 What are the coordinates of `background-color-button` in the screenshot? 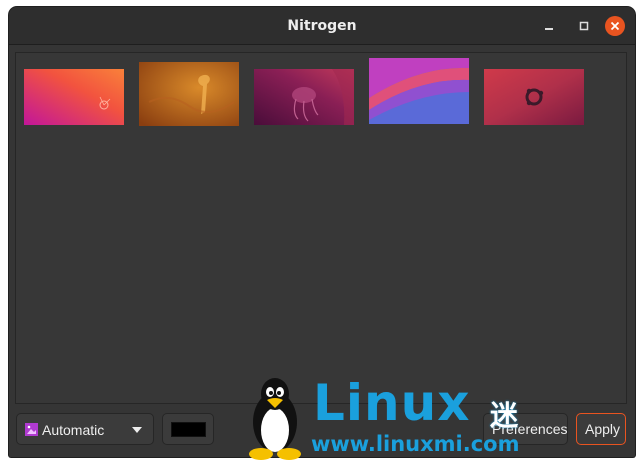 It's located at (188, 429).